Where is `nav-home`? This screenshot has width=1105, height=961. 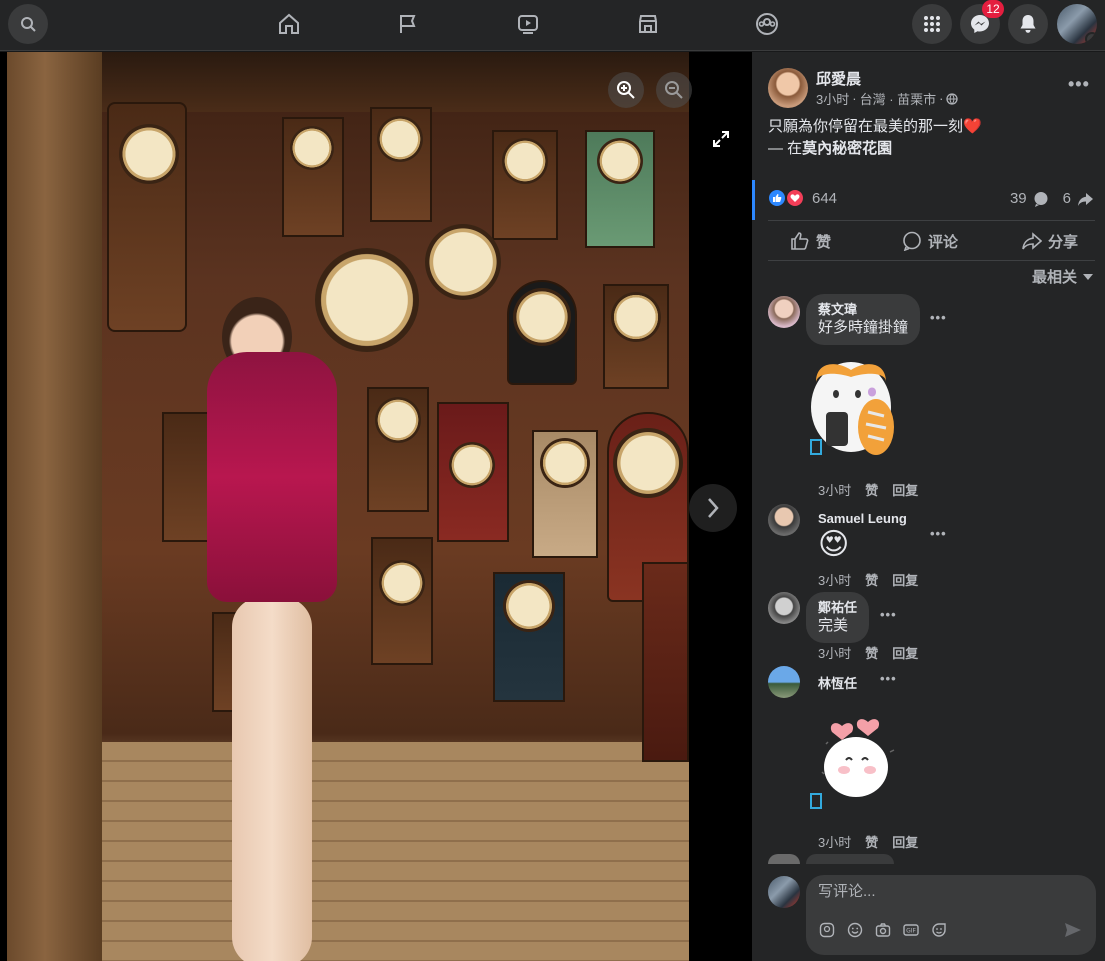
nav-home is located at coordinates (289, 24).